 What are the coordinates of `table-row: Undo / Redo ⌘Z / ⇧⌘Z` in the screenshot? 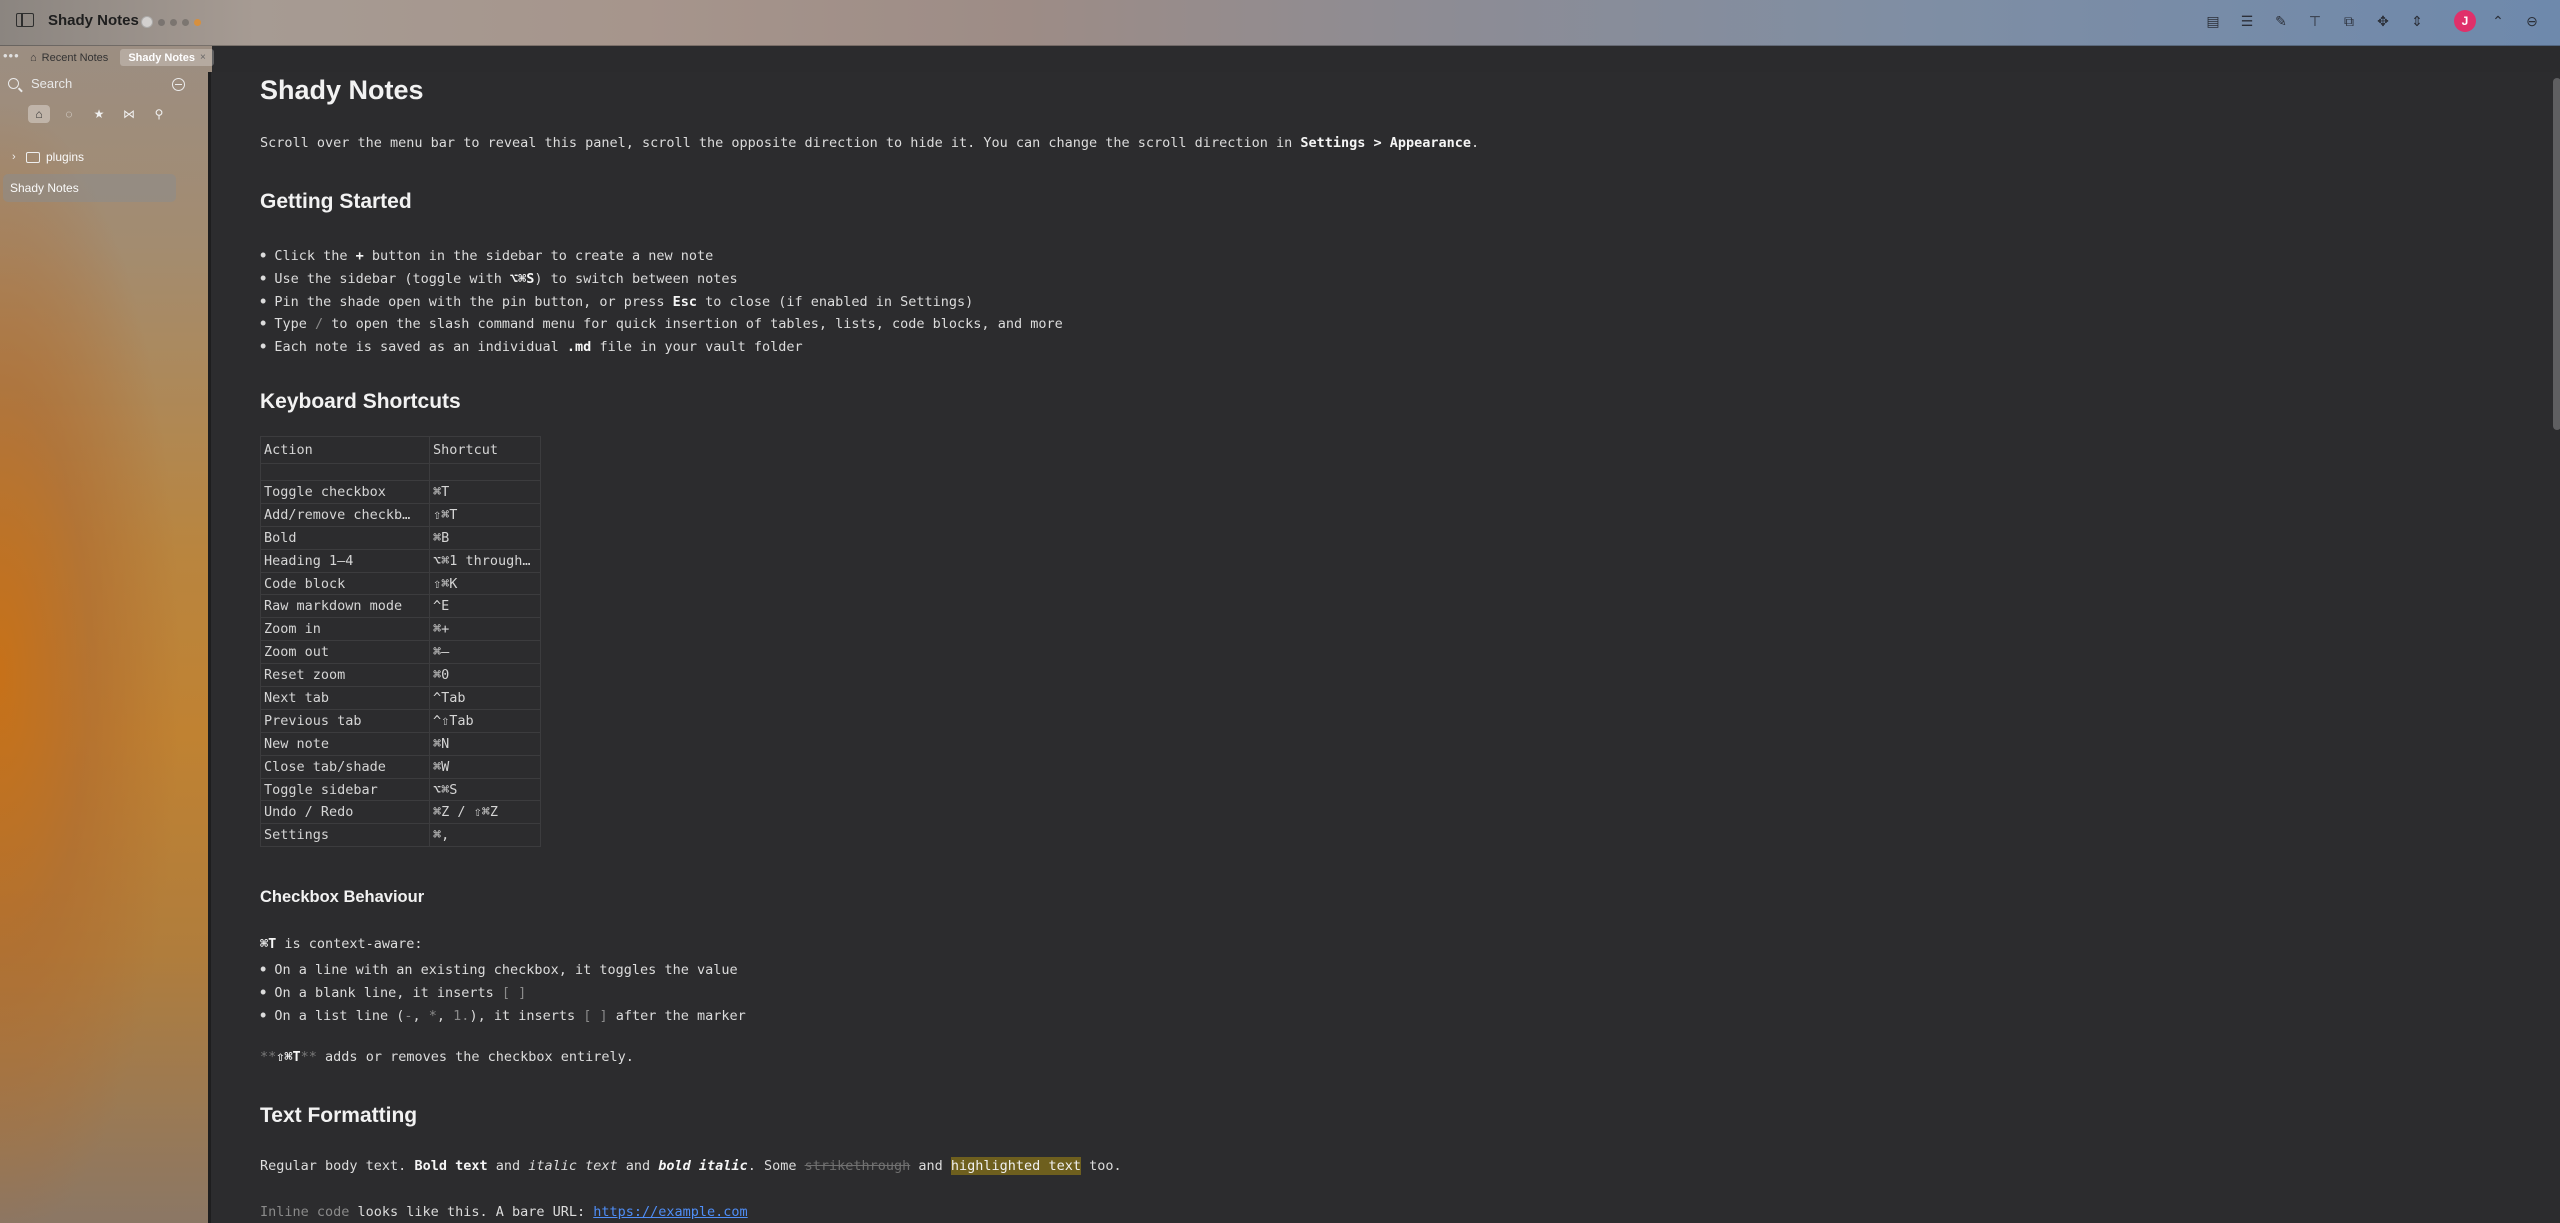 It's located at (400, 812).